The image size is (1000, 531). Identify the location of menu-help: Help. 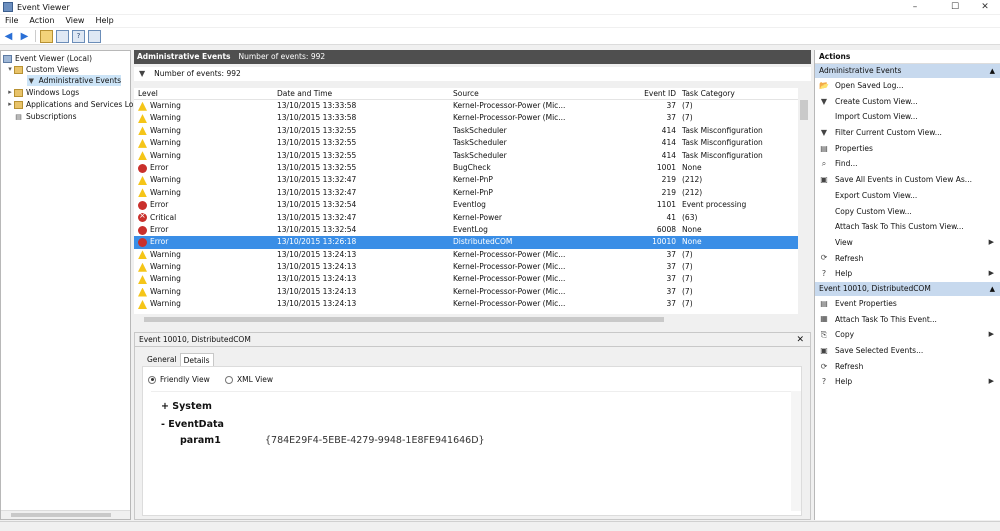
(104, 21).